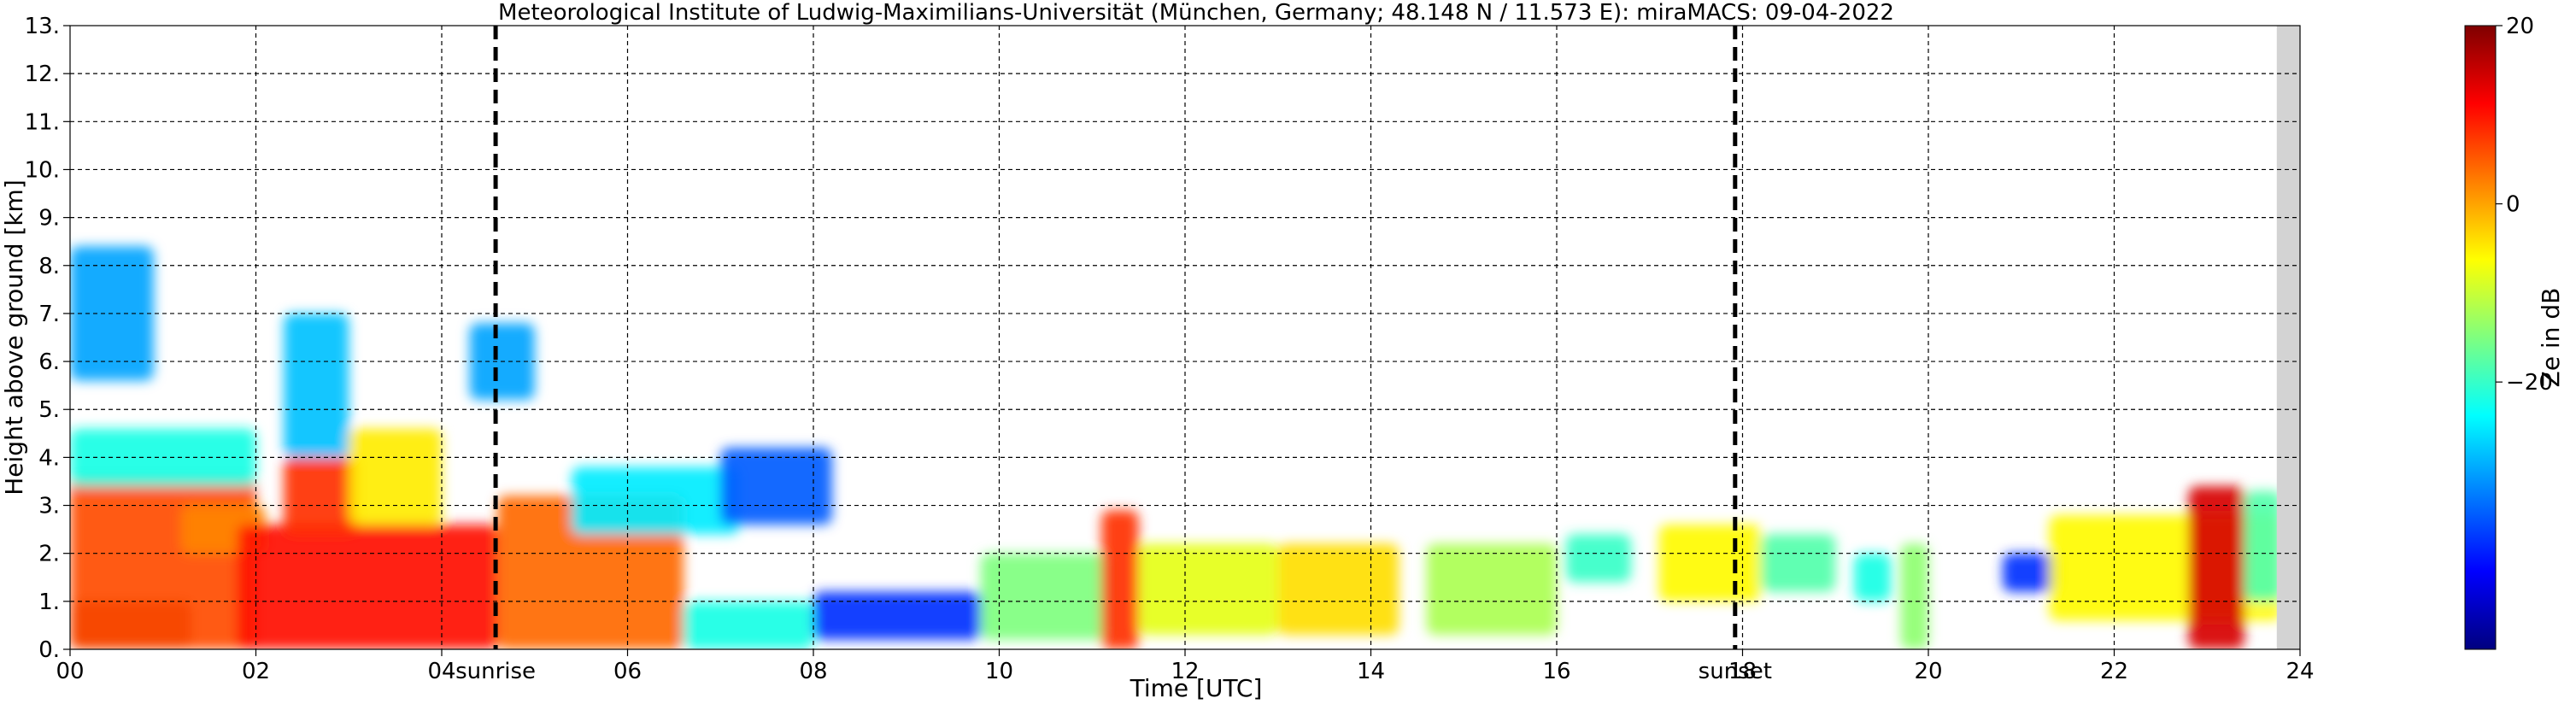  What do you see at coordinates (49, 602) in the screenshot?
I see `y-tick-label: 1.` at bounding box center [49, 602].